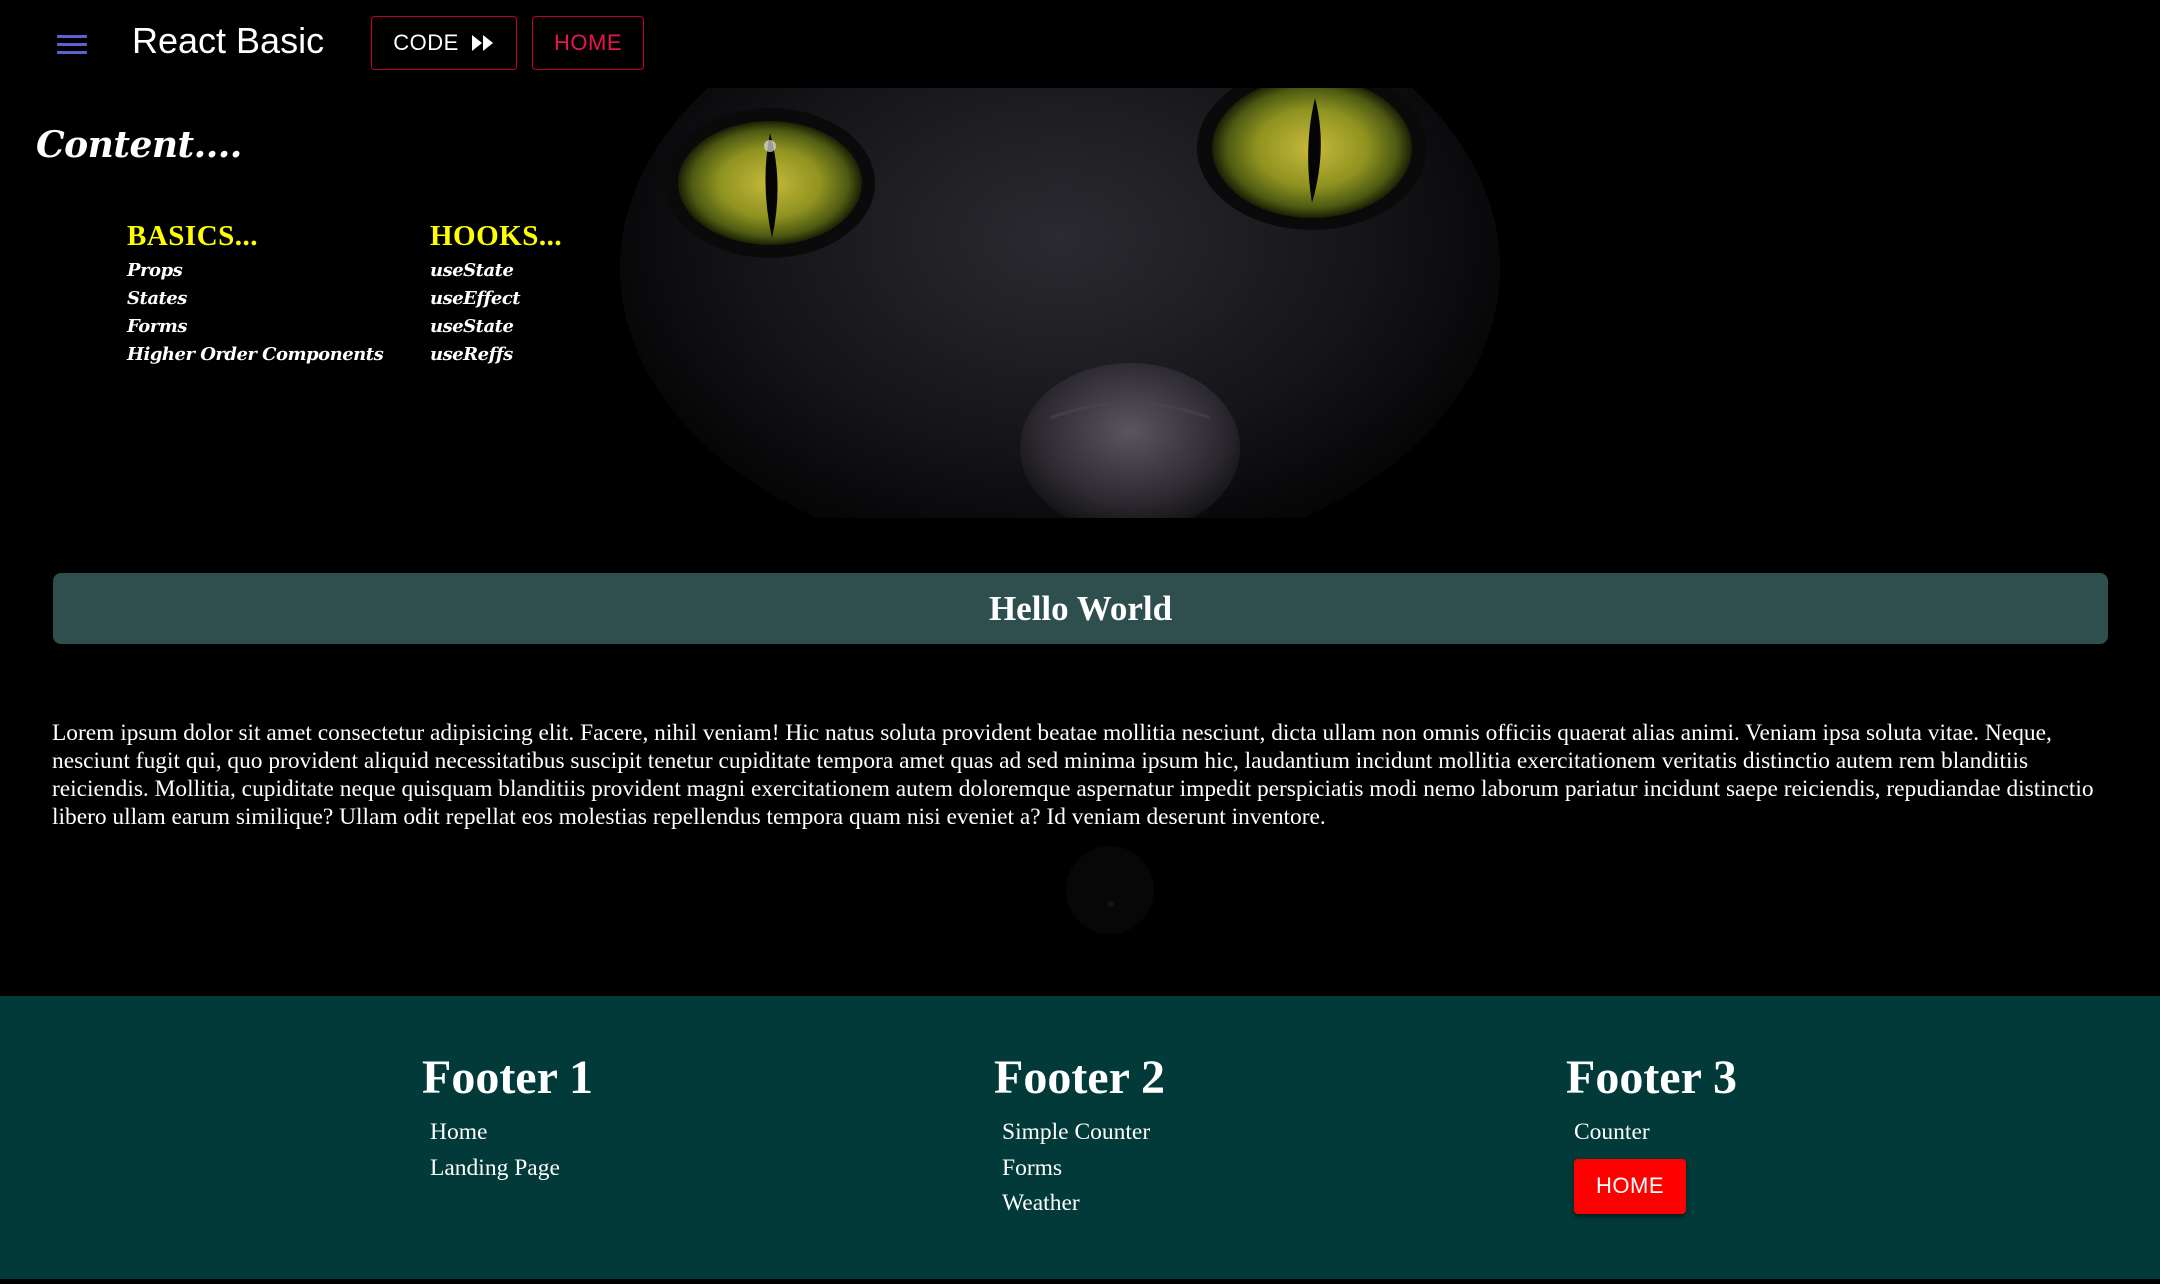 The width and height of the screenshot is (2160, 1284). What do you see at coordinates (255, 355) in the screenshot?
I see `basics-link-hoc: Higher Order Components` at bounding box center [255, 355].